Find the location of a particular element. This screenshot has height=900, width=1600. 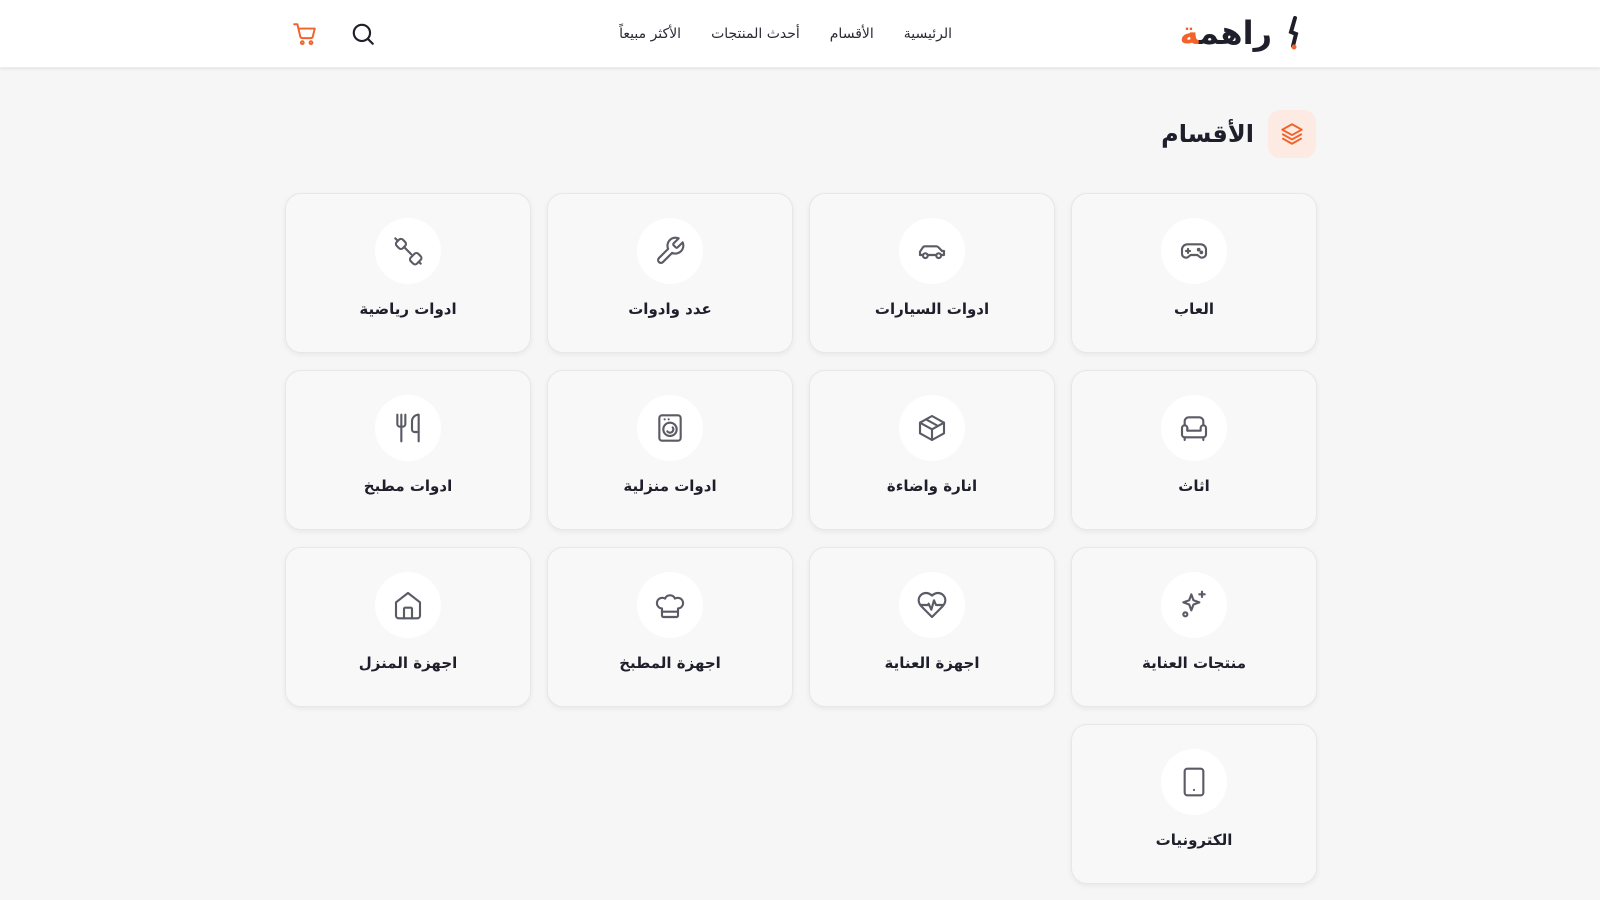

category-card-lighting: انارة واضاءة is located at coordinates (932, 450).